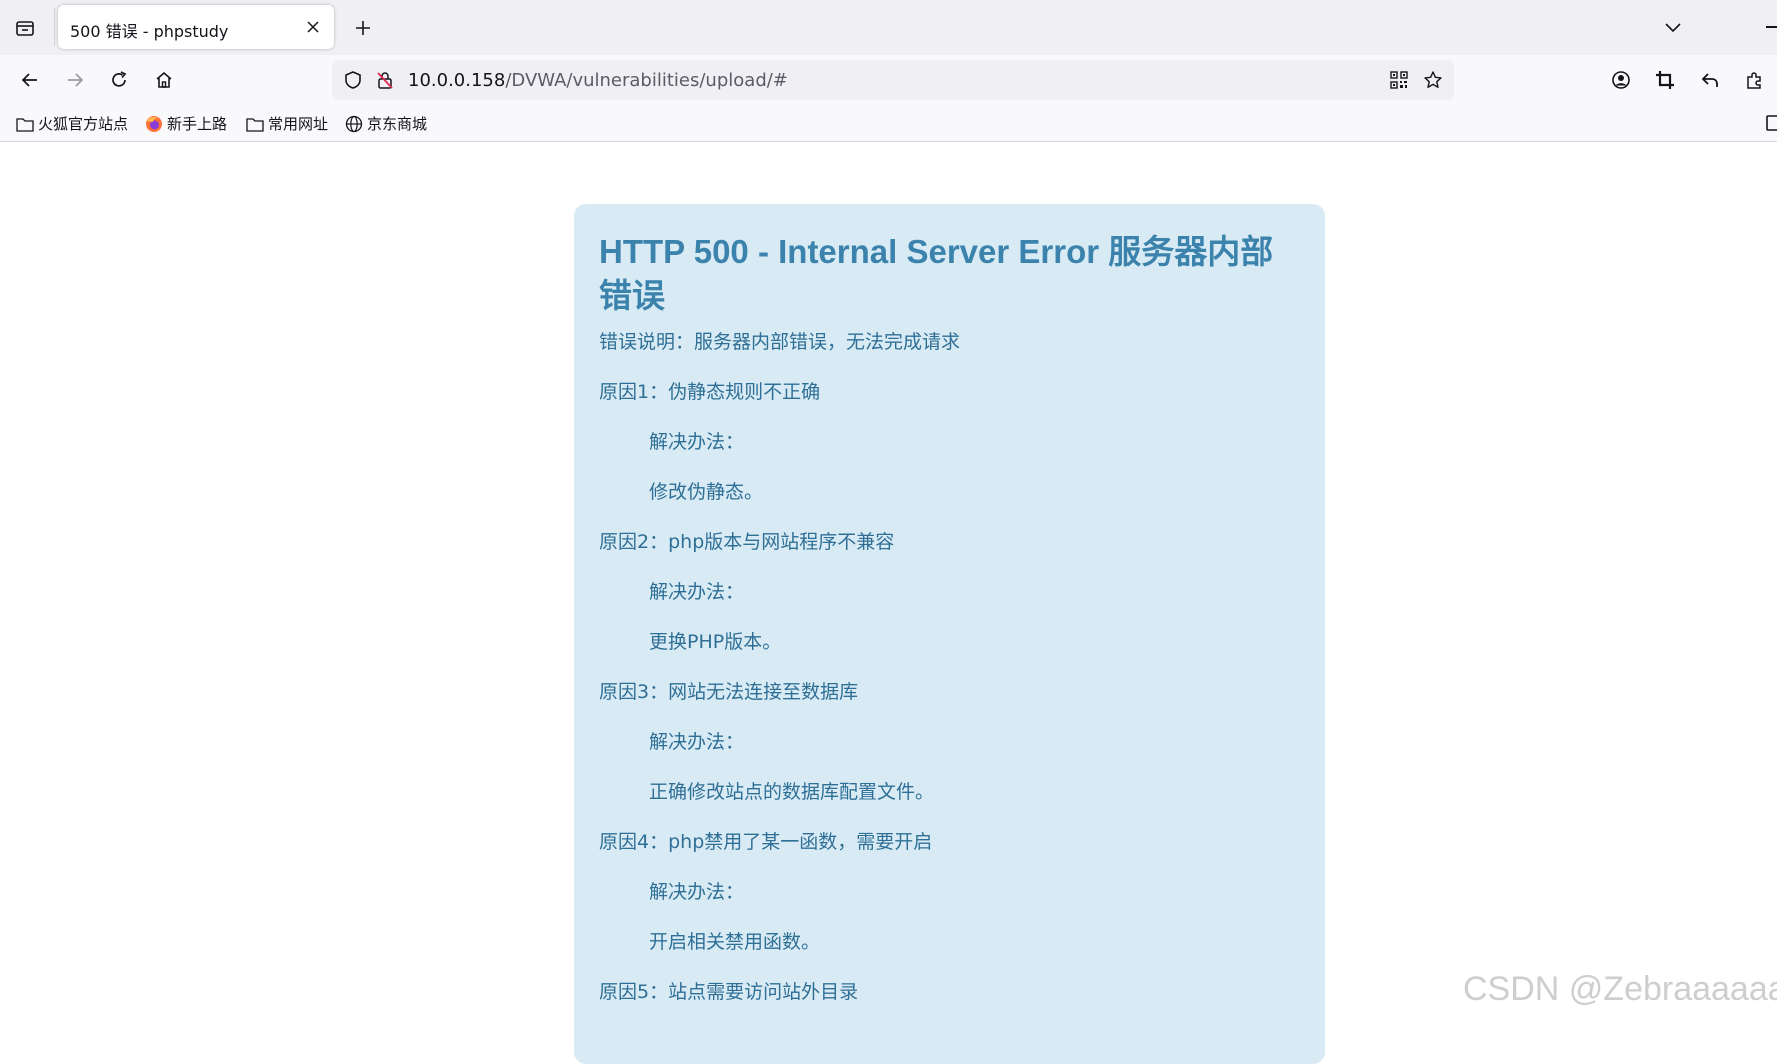 This screenshot has height=1064, width=1777. I want to click on plus-icon, so click(363, 28).